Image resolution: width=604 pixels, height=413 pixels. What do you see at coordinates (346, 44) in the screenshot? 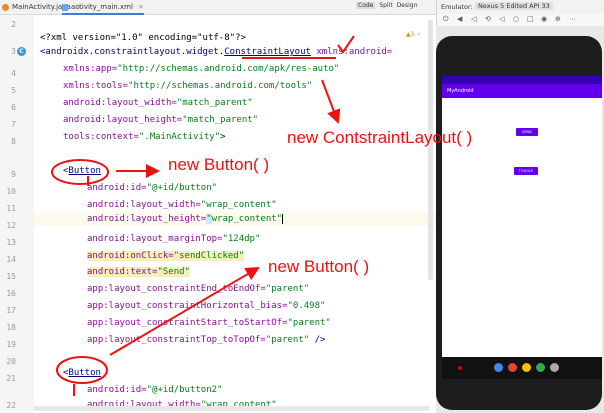
I see `check-mark` at bounding box center [346, 44].